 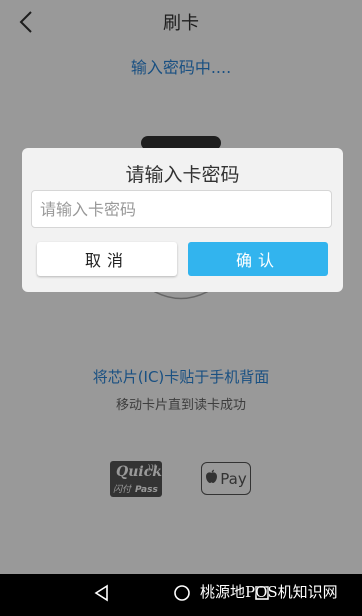 I want to click on circle-home-icon, so click(x=182, y=595).